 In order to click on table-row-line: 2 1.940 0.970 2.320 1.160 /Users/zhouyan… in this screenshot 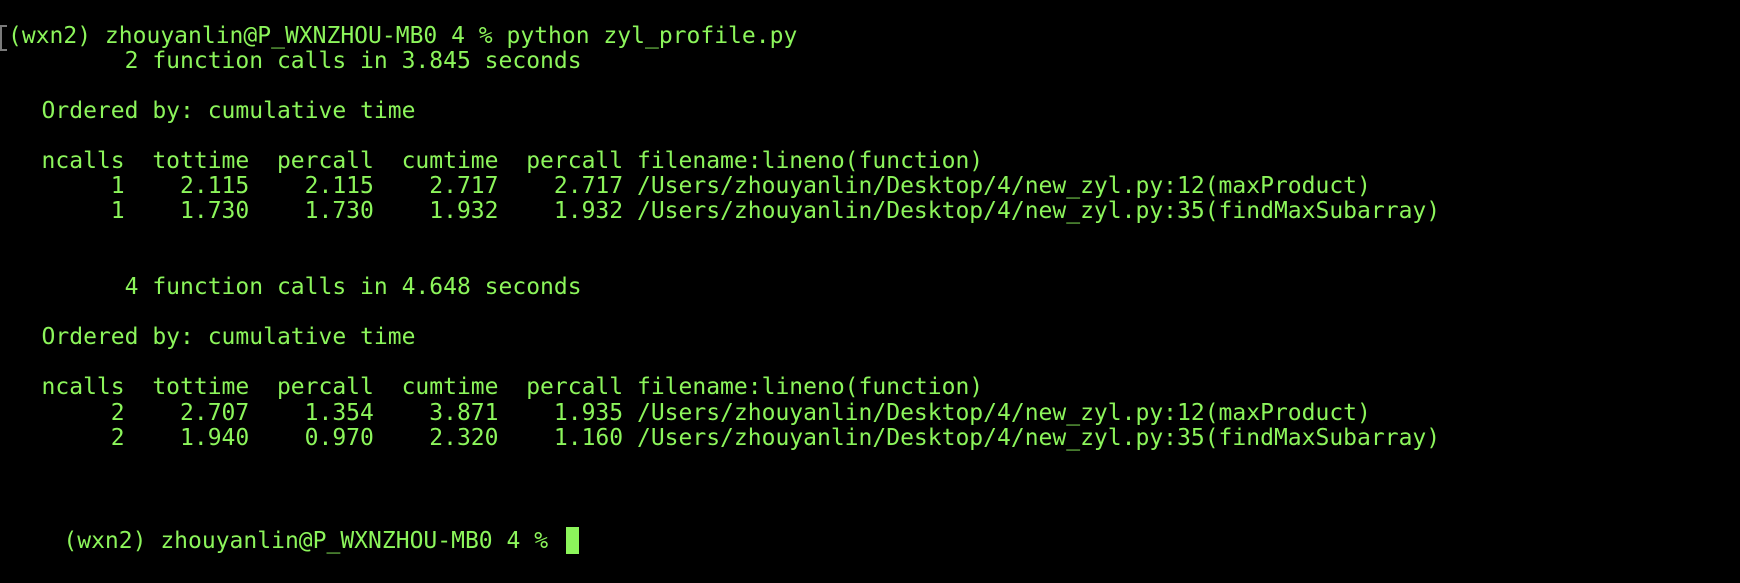, I will do `click(720, 438)`.